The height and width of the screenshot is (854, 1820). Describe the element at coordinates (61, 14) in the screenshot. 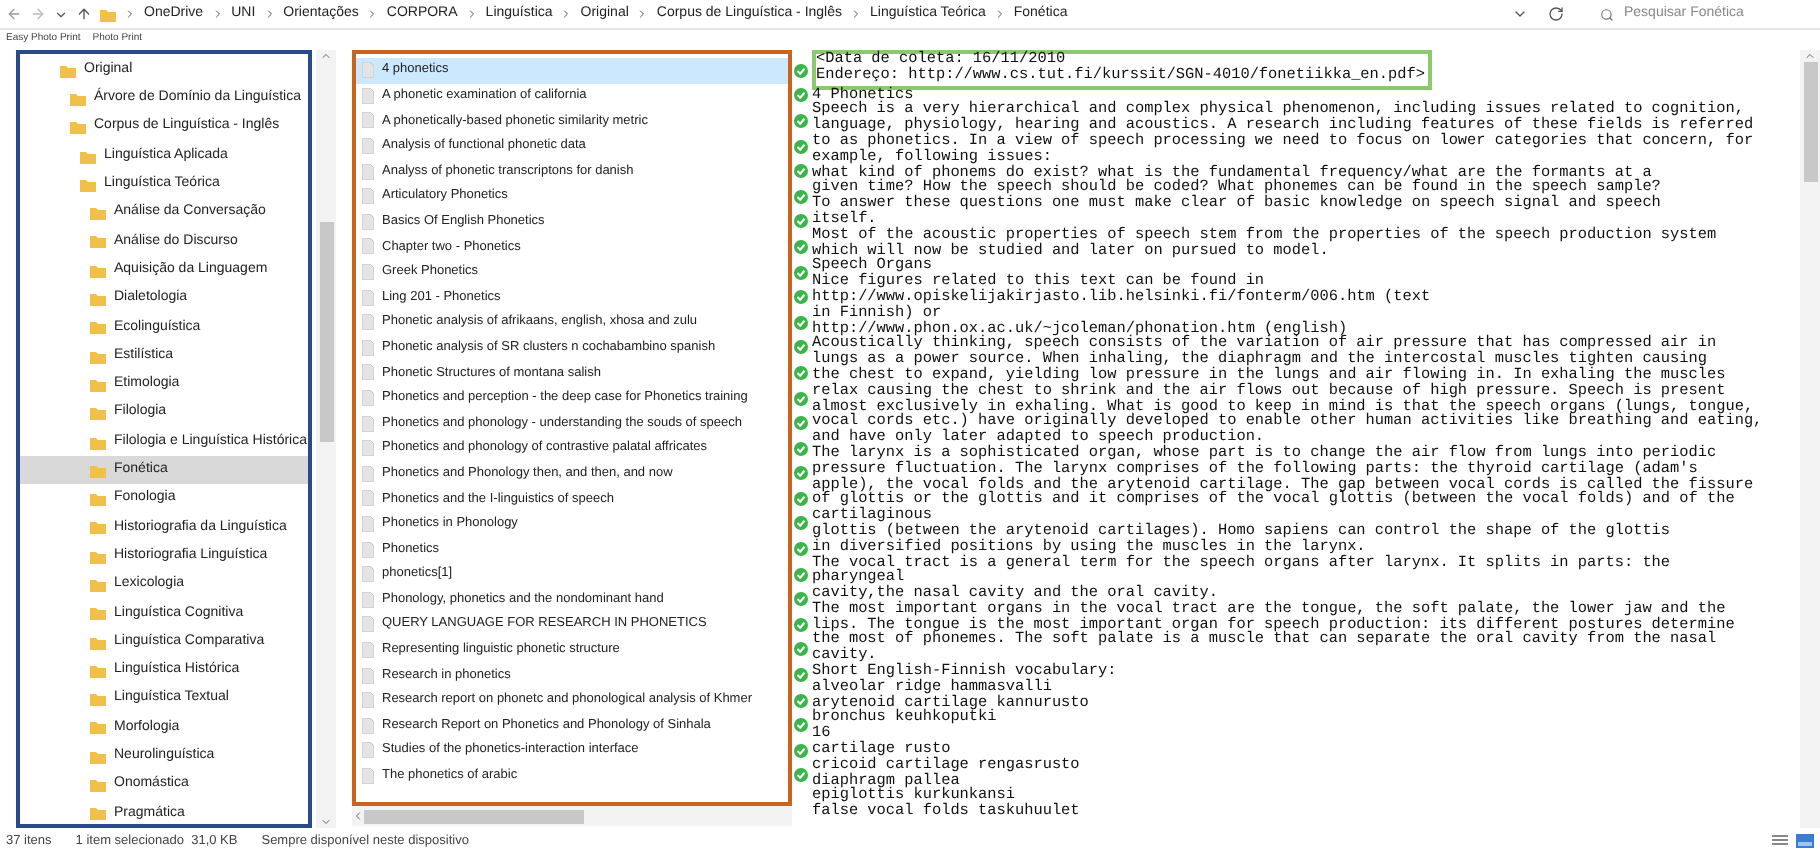

I see `recent-locations-icon` at that location.